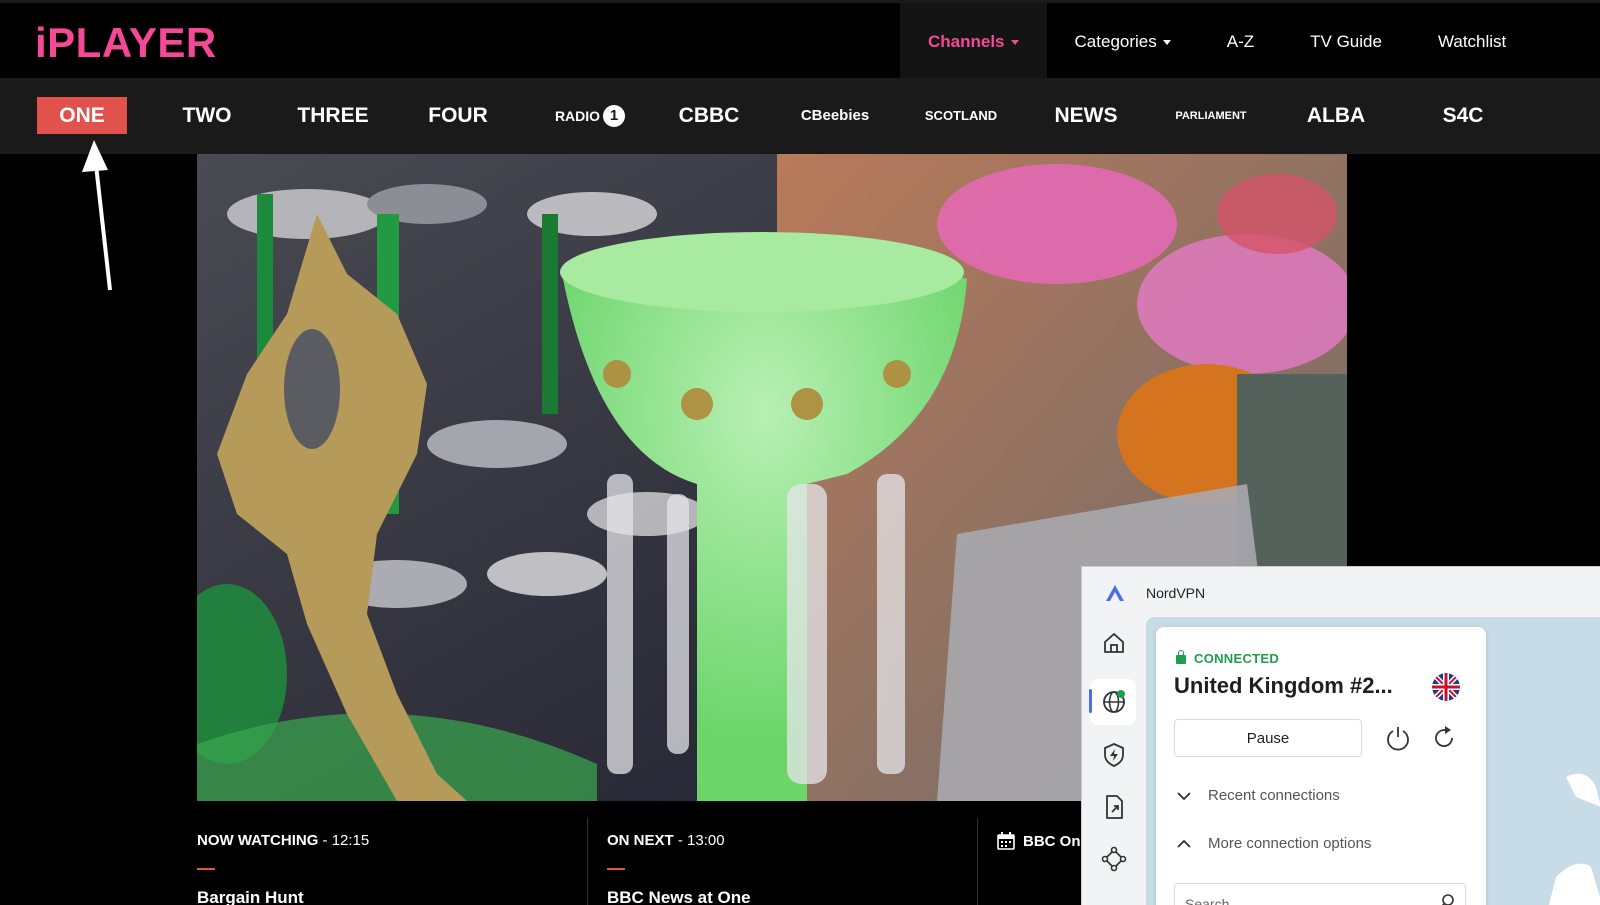 The image size is (1600, 905). Describe the element at coordinates (1398, 738) in the screenshot. I see `power-icon` at that location.